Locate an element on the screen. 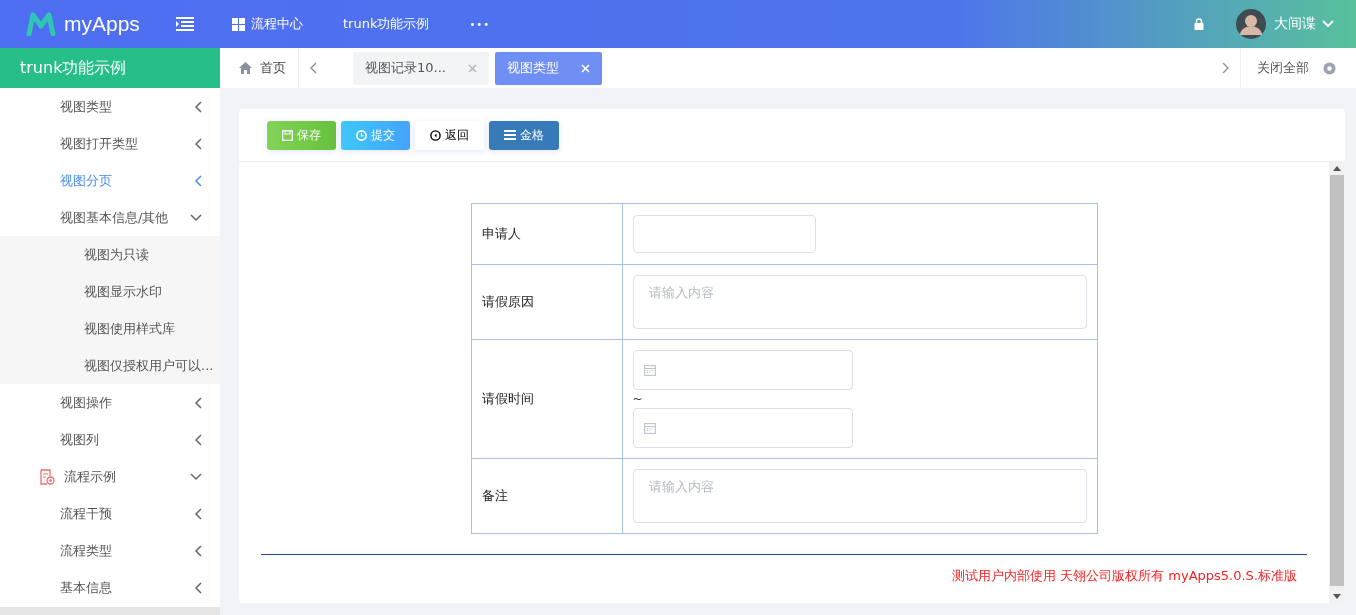  field-label: 请假原因 is located at coordinates (546, 302).